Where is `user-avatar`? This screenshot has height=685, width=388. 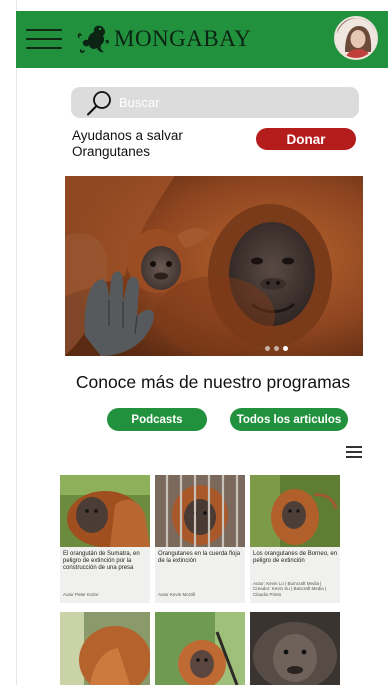
user-avatar is located at coordinates (356, 38).